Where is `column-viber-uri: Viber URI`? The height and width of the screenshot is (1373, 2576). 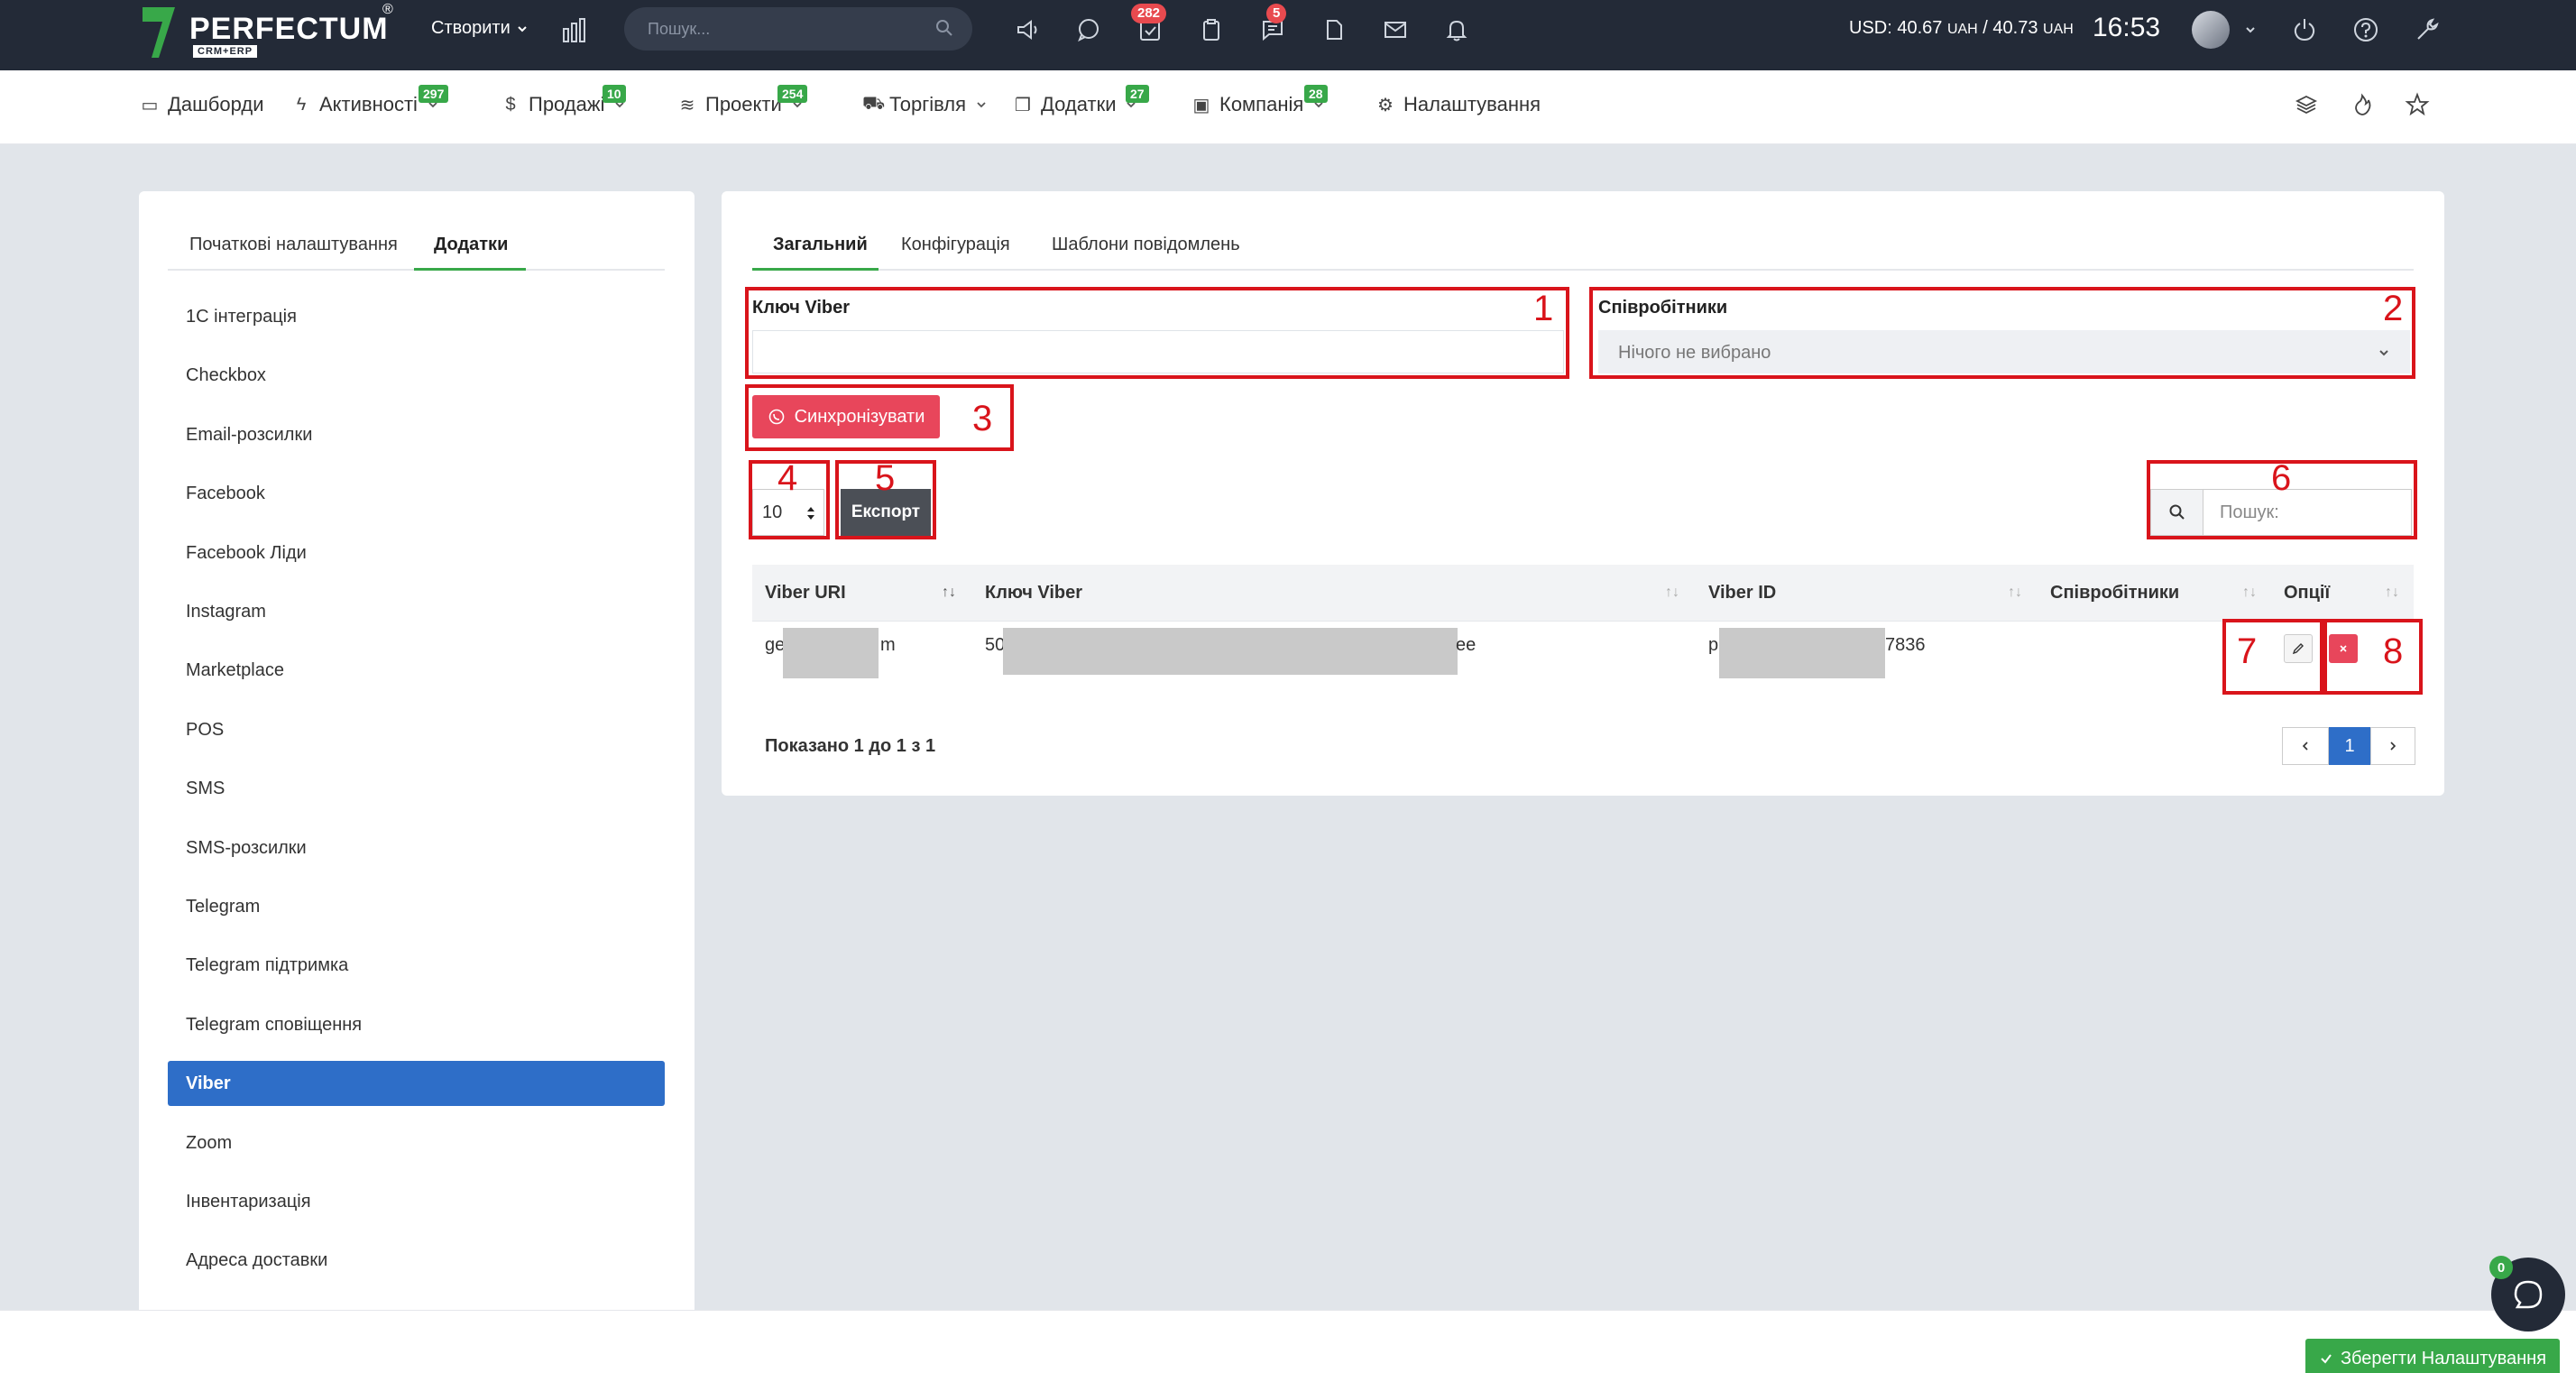 column-viber-uri: Viber URI is located at coordinates (805, 593).